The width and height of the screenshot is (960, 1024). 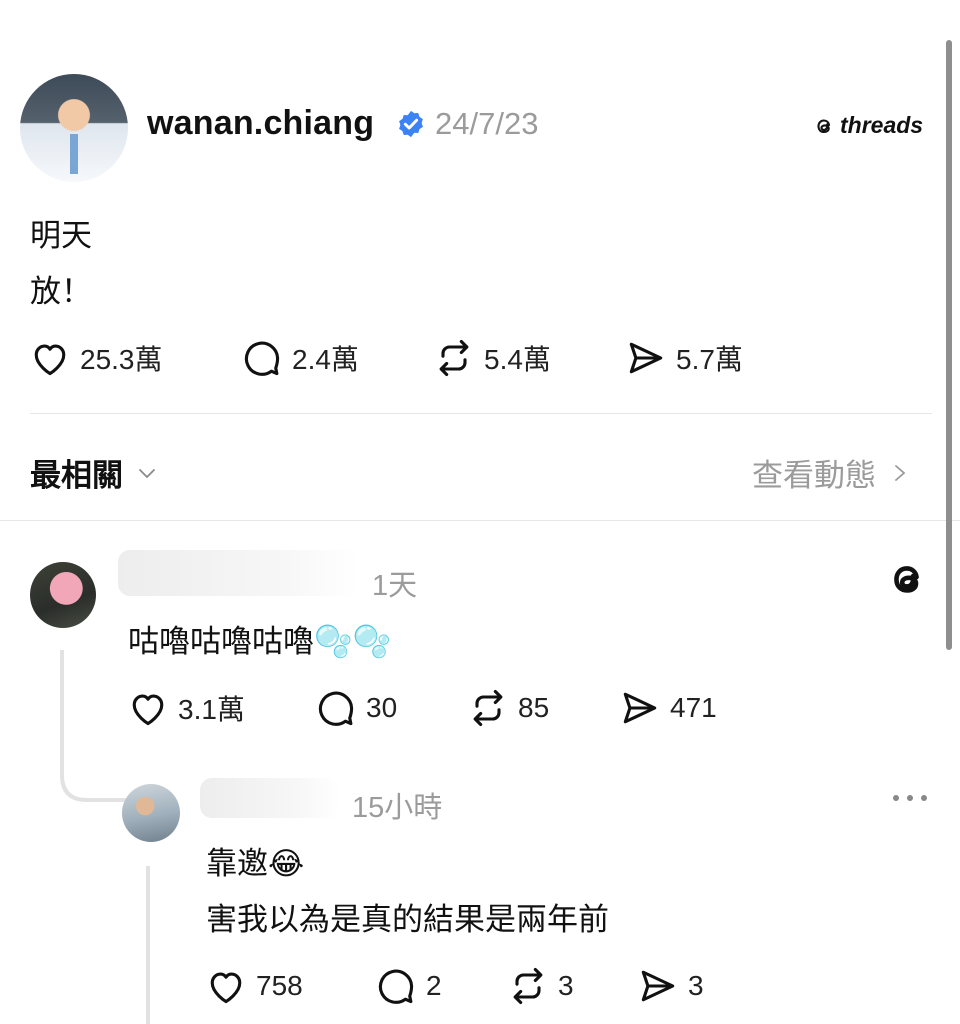 What do you see at coordinates (900, 472) in the screenshot?
I see `chevron-right-icon` at bounding box center [900, 472].